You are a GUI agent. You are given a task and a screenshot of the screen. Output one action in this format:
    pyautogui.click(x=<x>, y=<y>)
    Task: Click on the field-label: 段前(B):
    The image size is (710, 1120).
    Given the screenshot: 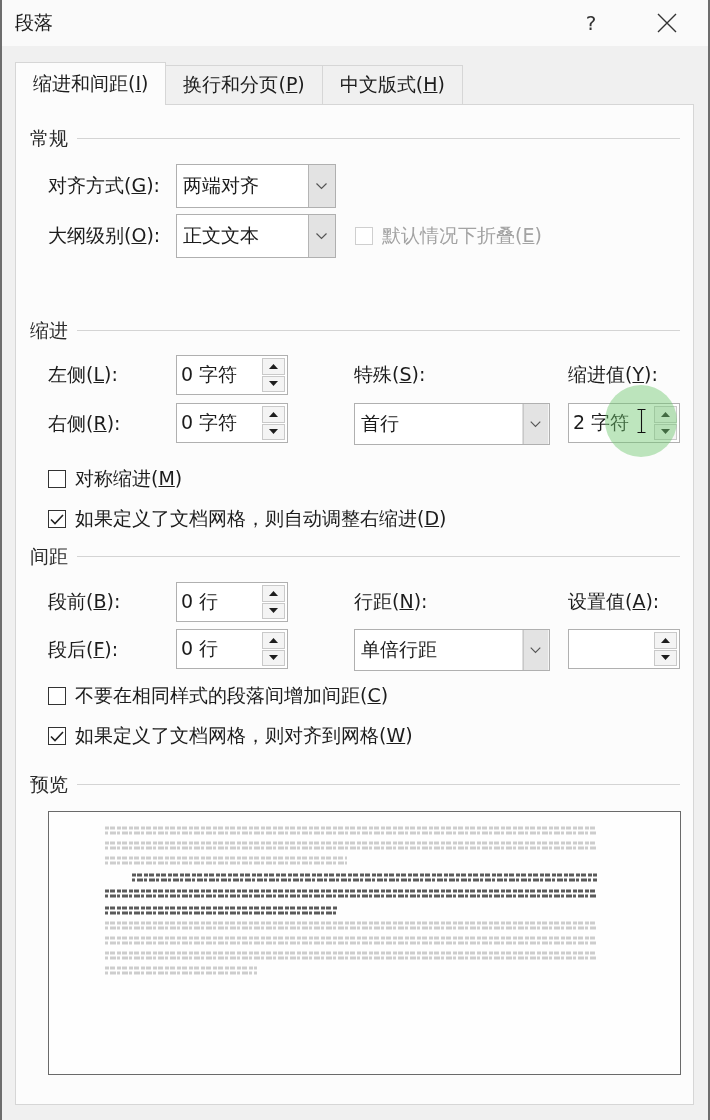 What is the action you would take?
    pyautogui.click(x=84, y=601)
    